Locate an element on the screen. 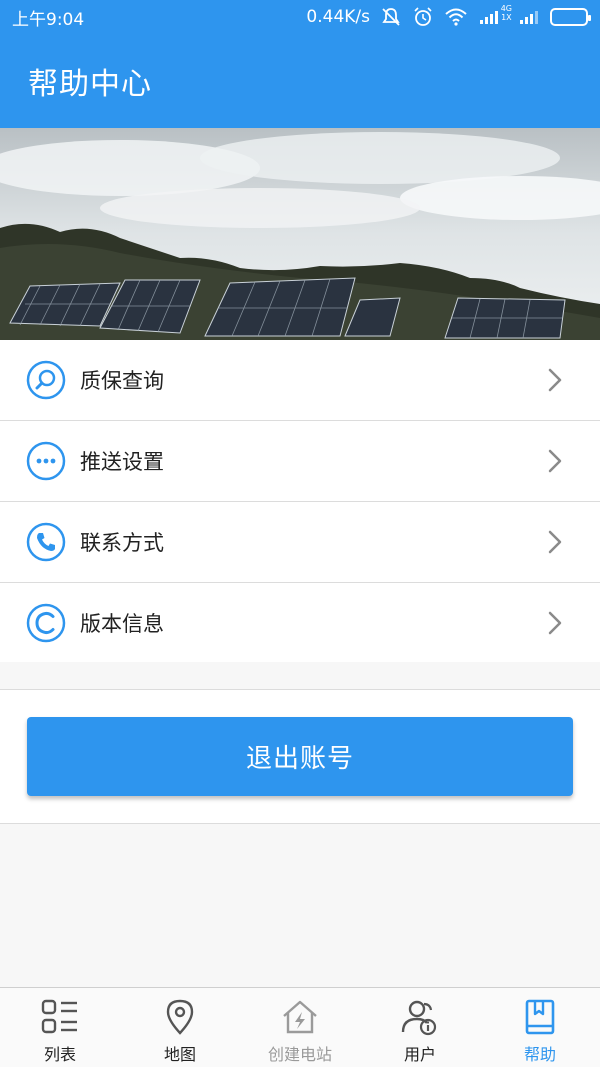 Image resolution: width=600 pixels, height=1067 pixels. signal-4g-icon: 4G 1X is located at coordinates (495, 15).